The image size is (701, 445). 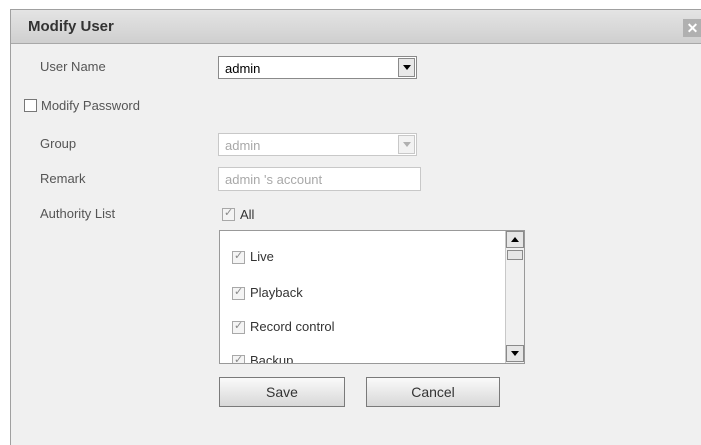 What do you see at coordinates (274, 179) in the screenshot?
I see `remark-value: admin 's account` at bounding box center [274, 179].